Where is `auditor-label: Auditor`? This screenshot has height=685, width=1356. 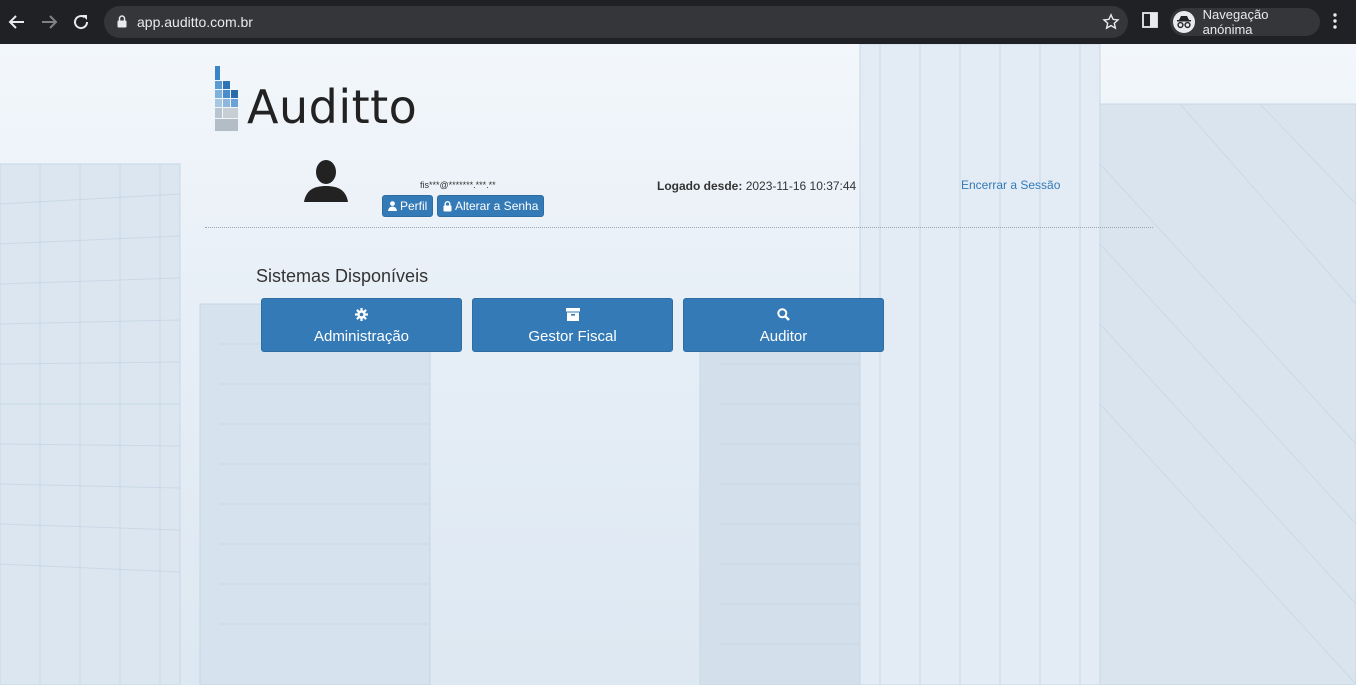
auditor-label: Auditor is located at coordinates (783, 336).